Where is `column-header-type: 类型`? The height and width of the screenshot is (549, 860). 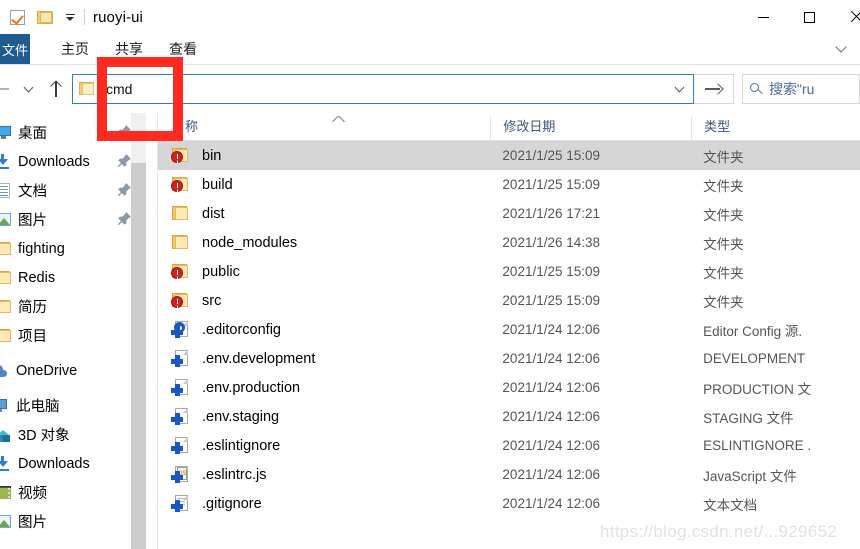
column-header-type: 类型 is located at coordinates (775, 128).